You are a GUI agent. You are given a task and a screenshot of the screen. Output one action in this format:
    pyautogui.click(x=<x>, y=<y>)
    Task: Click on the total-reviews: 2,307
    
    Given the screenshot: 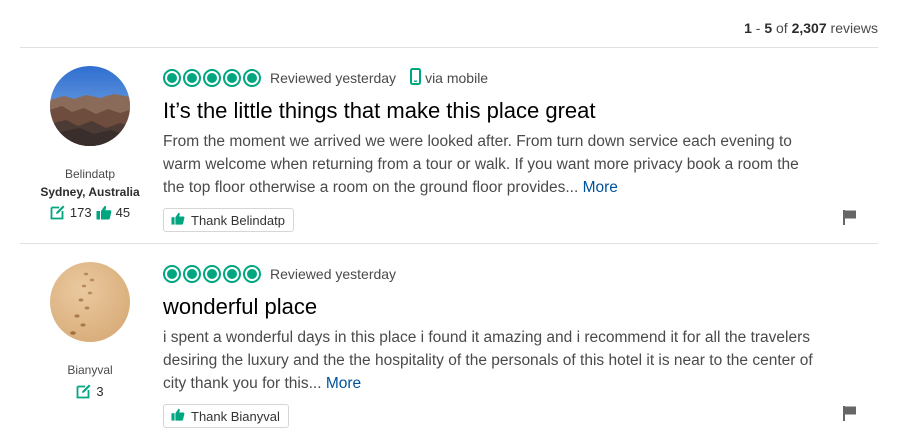 What is the action you would take?
    pyautogui.click(x=809, y=28)
    